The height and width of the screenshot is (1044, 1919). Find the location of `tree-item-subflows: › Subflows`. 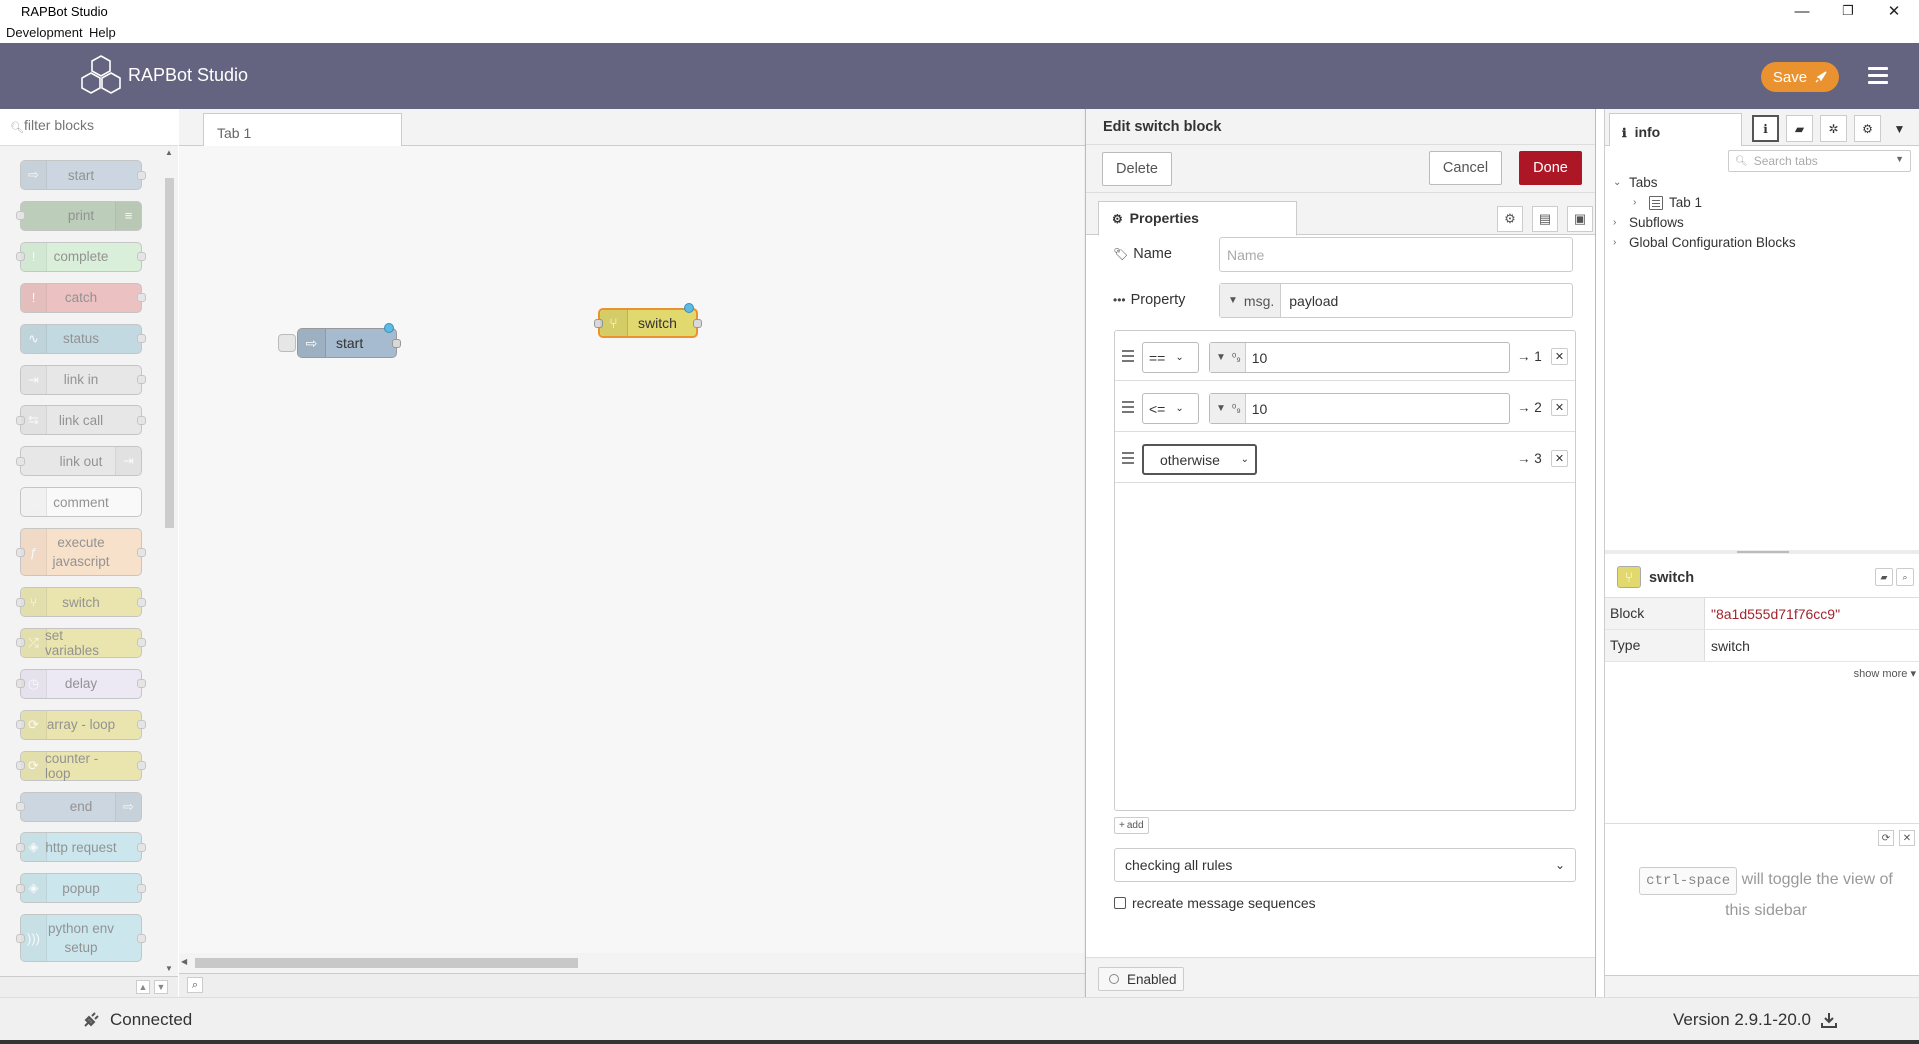

tree-item-subflows: › Subflows is located at coordinates (1648, 222).